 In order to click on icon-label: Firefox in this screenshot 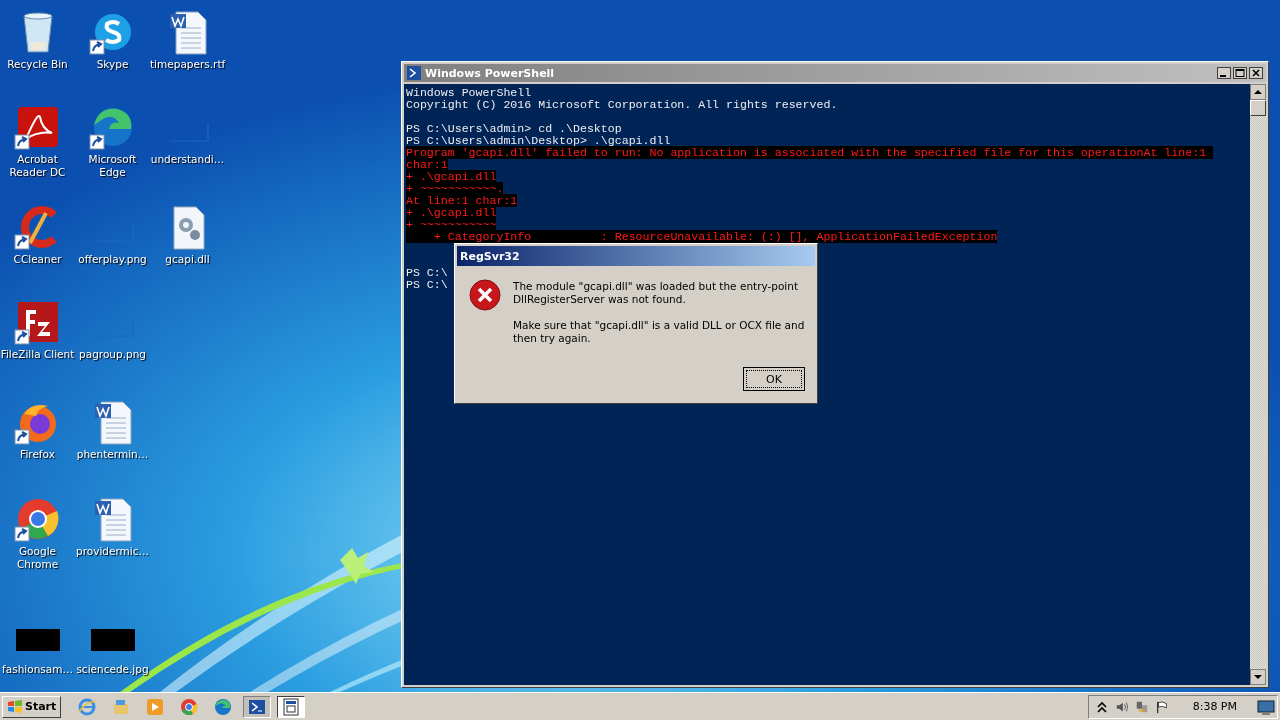, I will do `click(37, 454)`.